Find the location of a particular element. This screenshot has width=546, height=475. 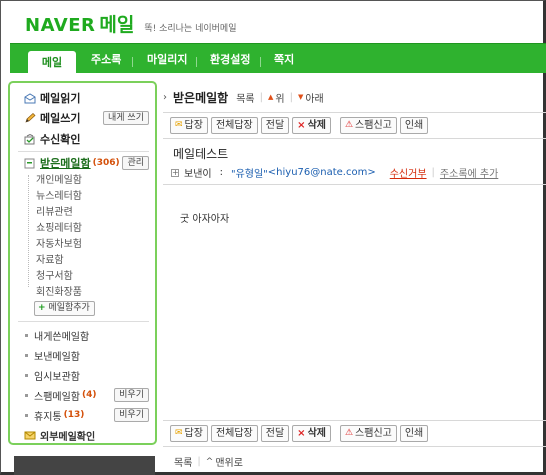

sidebar-item-label: 휴지통 is located at coordinates (48, 417).